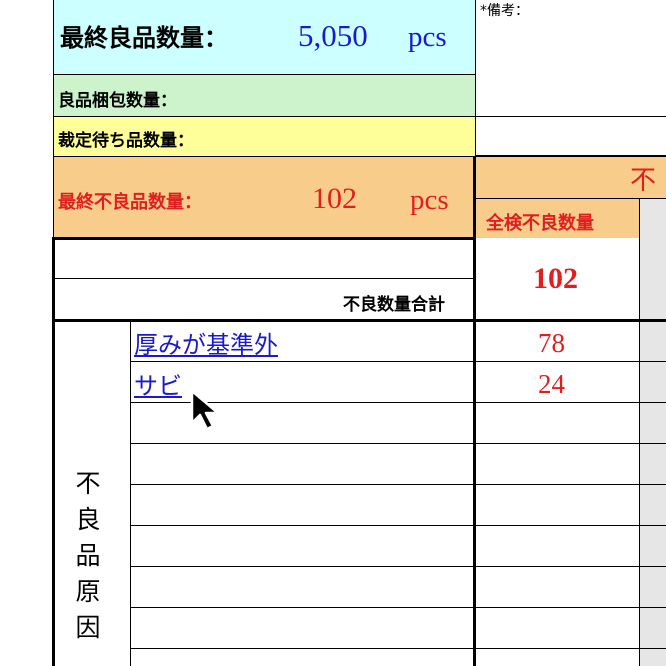 The image size is (666, 666). Describe the element at coordinates (130, 202) in the screenshot. I see `final-defect-label: 最終不良品数量：` at that location.